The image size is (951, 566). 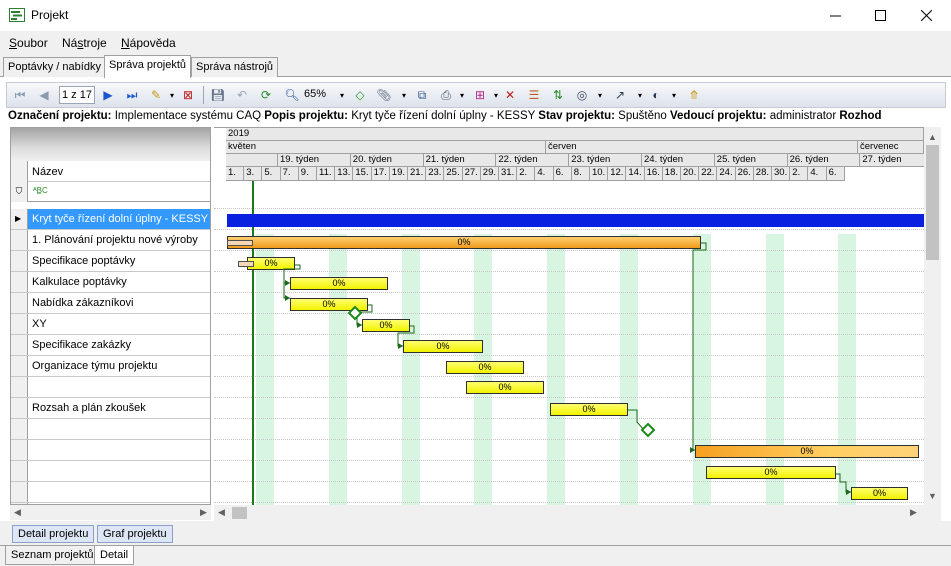 I want to click on task-row: Rozsah a plán zkoušek, so click(x=110, y=408).